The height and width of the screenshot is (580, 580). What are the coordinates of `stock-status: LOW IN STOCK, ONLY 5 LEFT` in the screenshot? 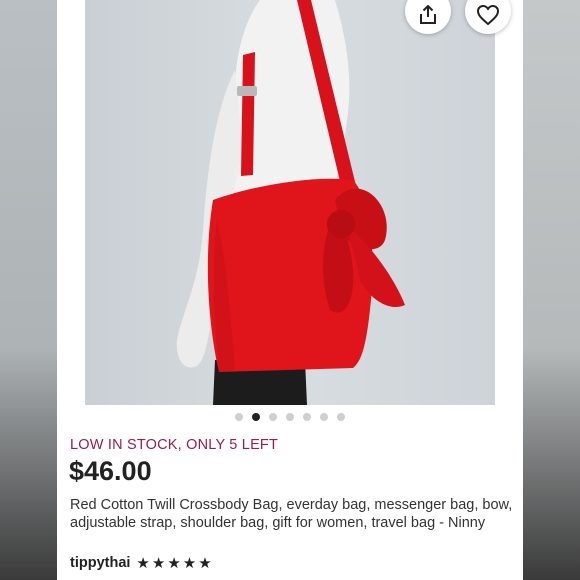 It's located at (174, 445).